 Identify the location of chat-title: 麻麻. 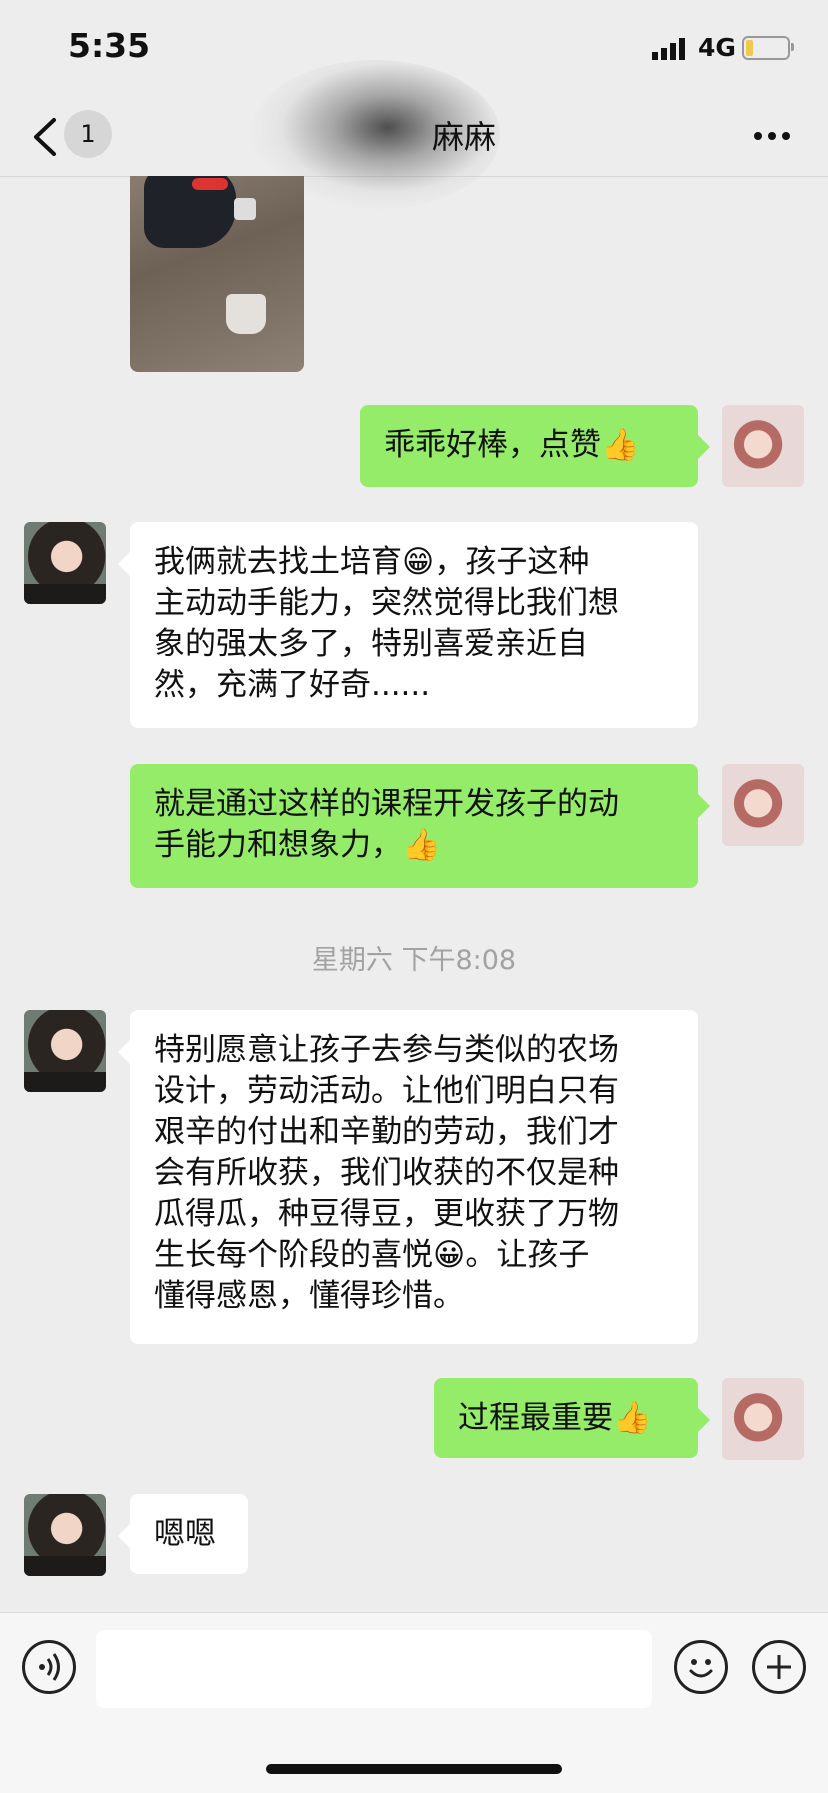
(464, 137).